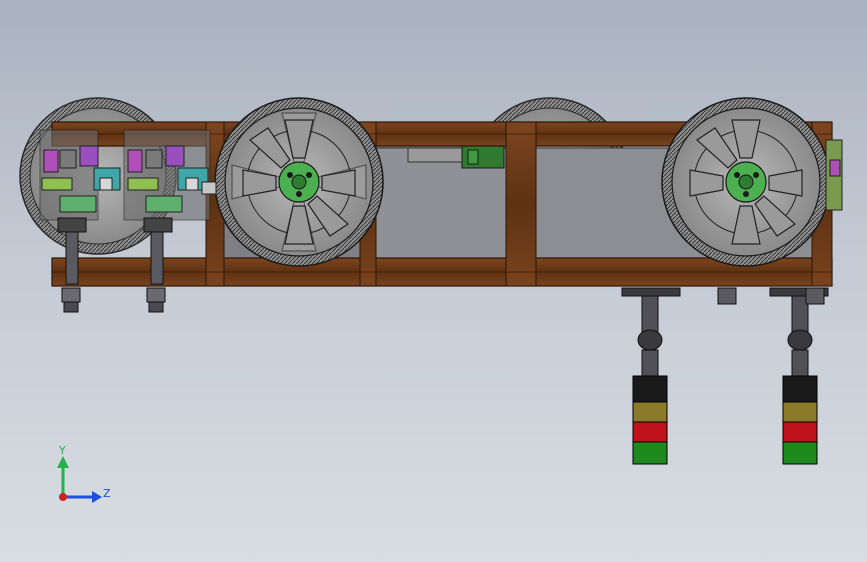 The width and height of the screenshot is (867, 562). Describe the element at coordinates (62, 450) in the screenshot. I see `y-axis-label: Y` at that location.